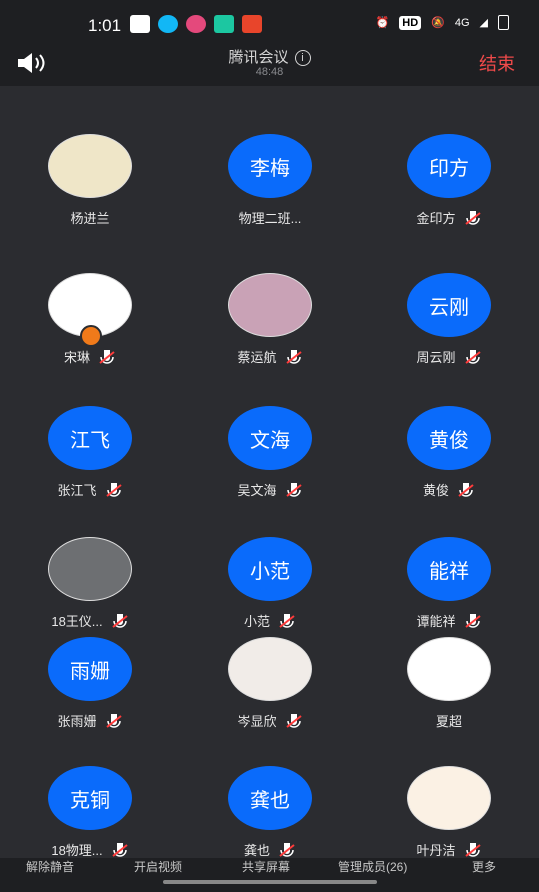  What do you see at coordinates (436, 621) in the screenshot?
I see `participant-name: 谭能祥` at bounding box center [436, 621].